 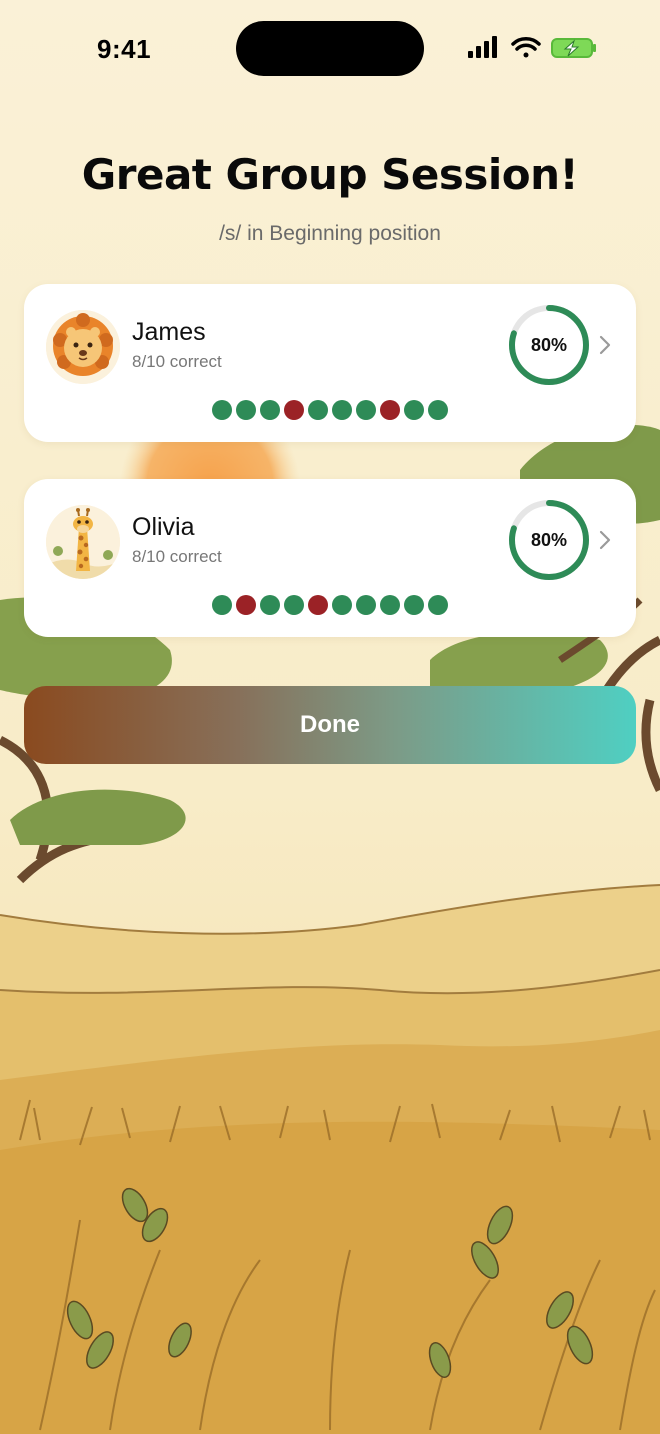 What do you see at coordinates (124, 49) in the screenshot?
I see `status-time: 9:41` at bounding box center [124, 49].